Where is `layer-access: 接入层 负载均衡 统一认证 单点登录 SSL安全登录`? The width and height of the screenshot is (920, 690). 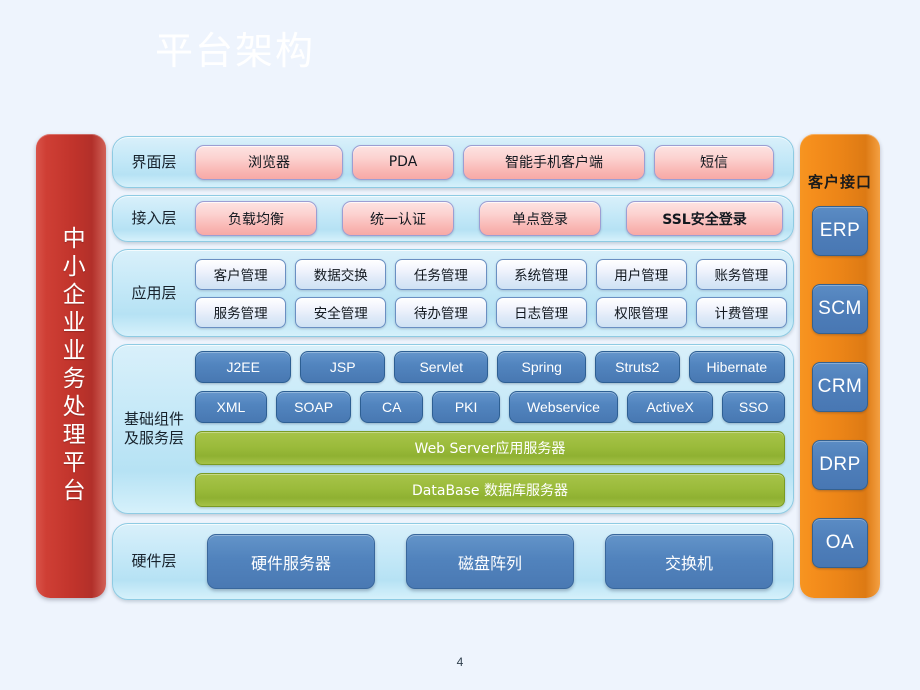
layer-access: 接入层 负载均衡 统一认证 单点登录 SSL安全登录 is located at coordinates (453, 218).